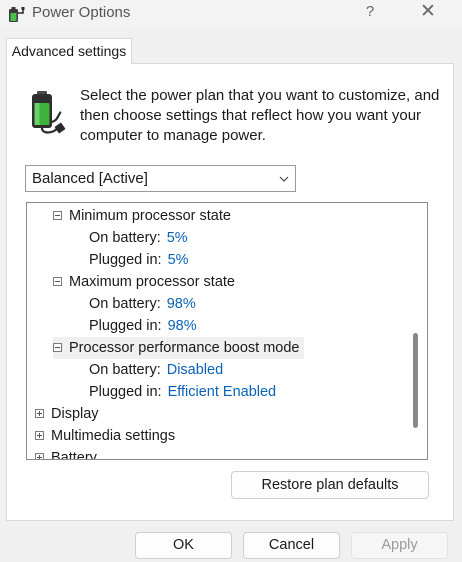 This screenshot has width=462, height=562. I want to click on chevron-down-icon, so click(284, 179).